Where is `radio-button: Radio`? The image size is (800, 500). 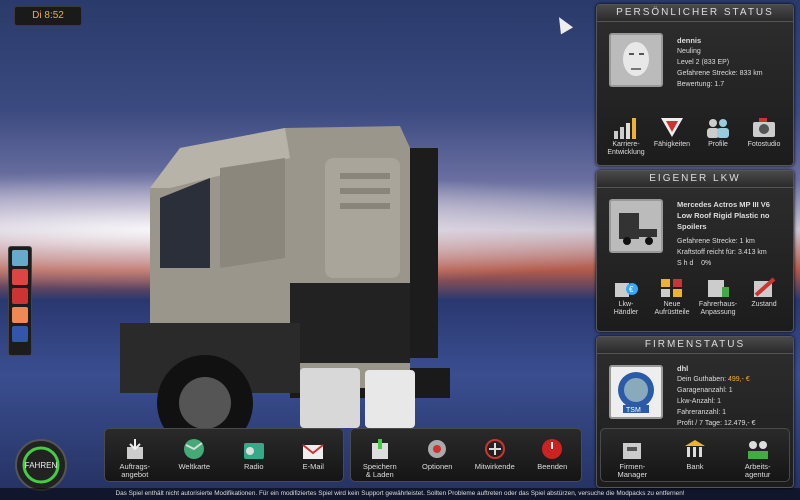
radio-button: Radio is located at coordinates (254, 454).